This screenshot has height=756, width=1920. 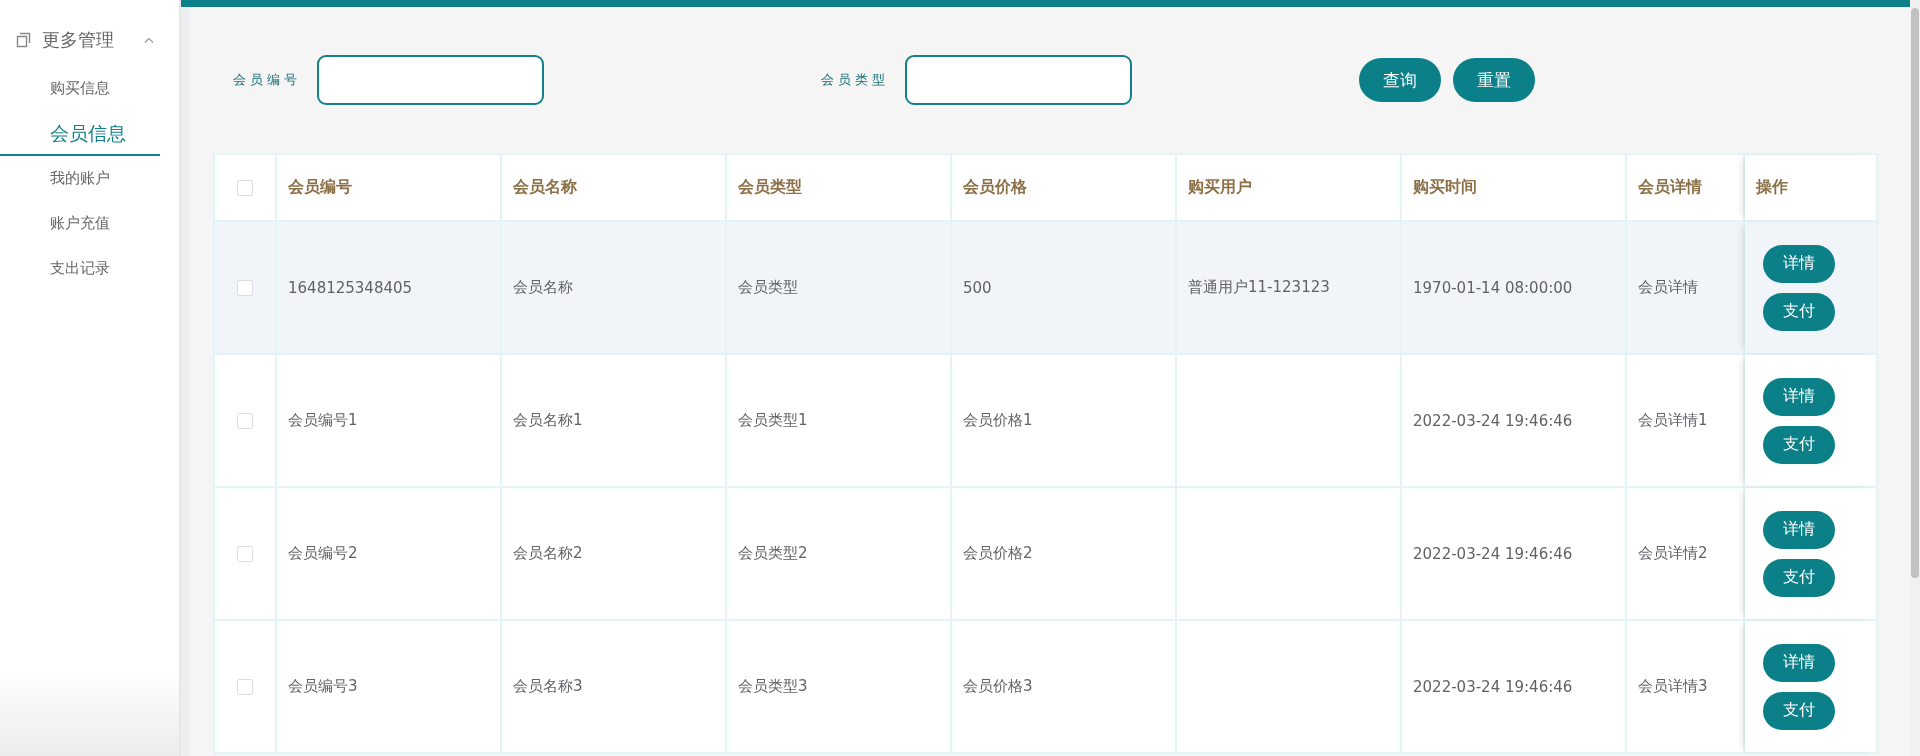 I want to click on scrollbar, so click(x=1915, y=378).